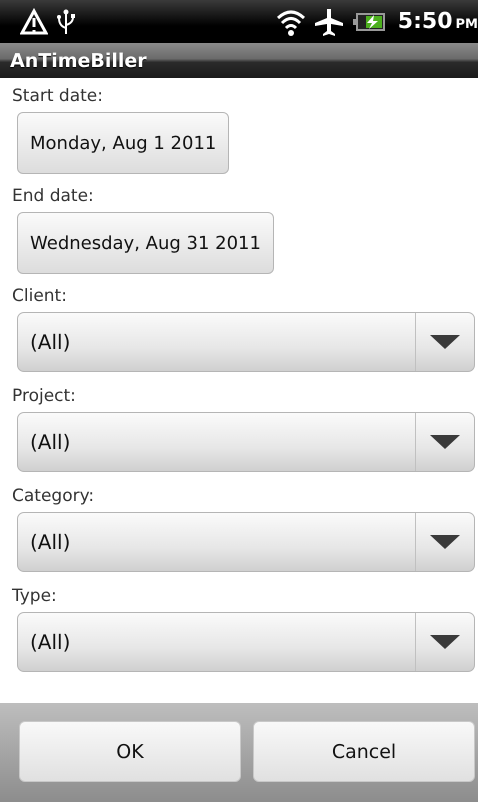 Image resolution: width=478 pixels, height=802 pixels. Describe the element at coordinates (291, 22) in the screenshot. I see `wifi-icon` at that location.